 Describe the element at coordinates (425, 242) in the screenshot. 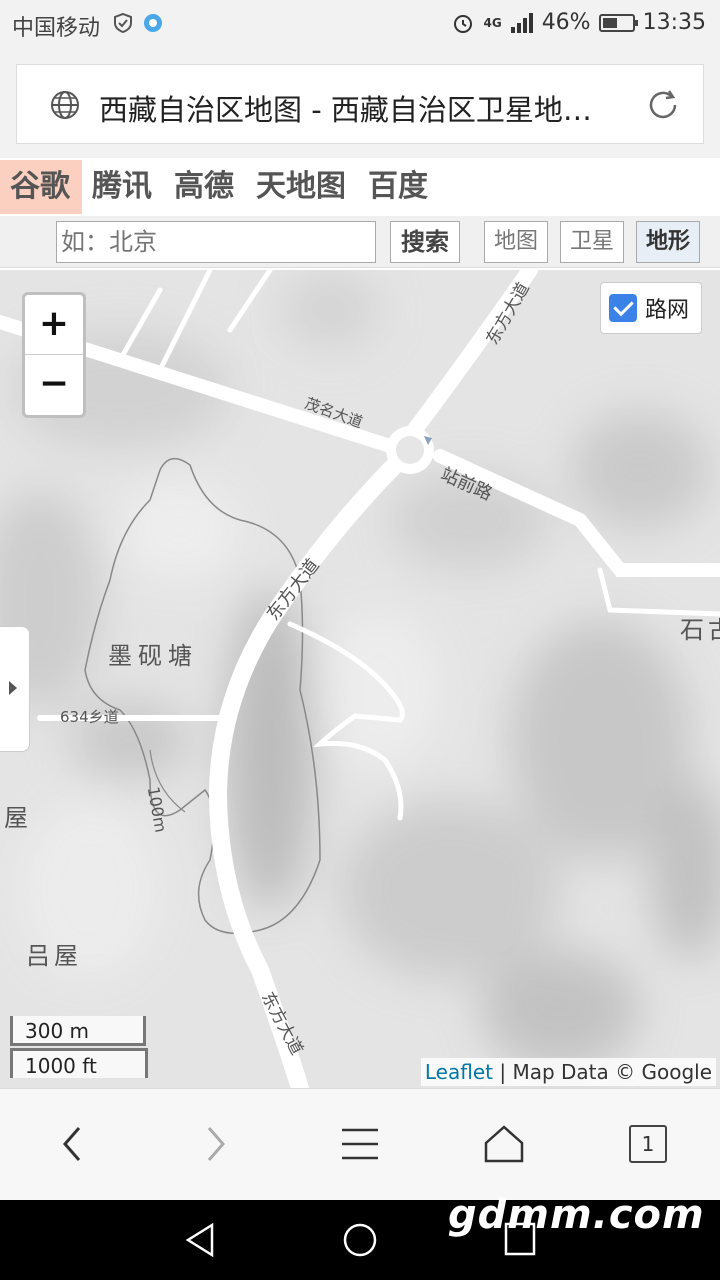

I see `search-button: 搜索` at that location.